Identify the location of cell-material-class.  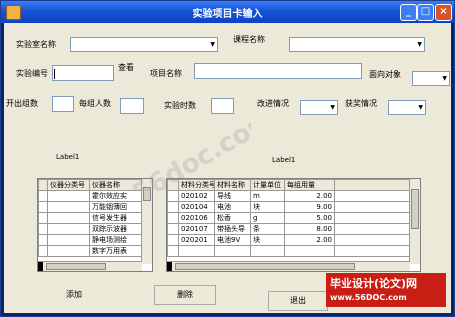
(196, 251).